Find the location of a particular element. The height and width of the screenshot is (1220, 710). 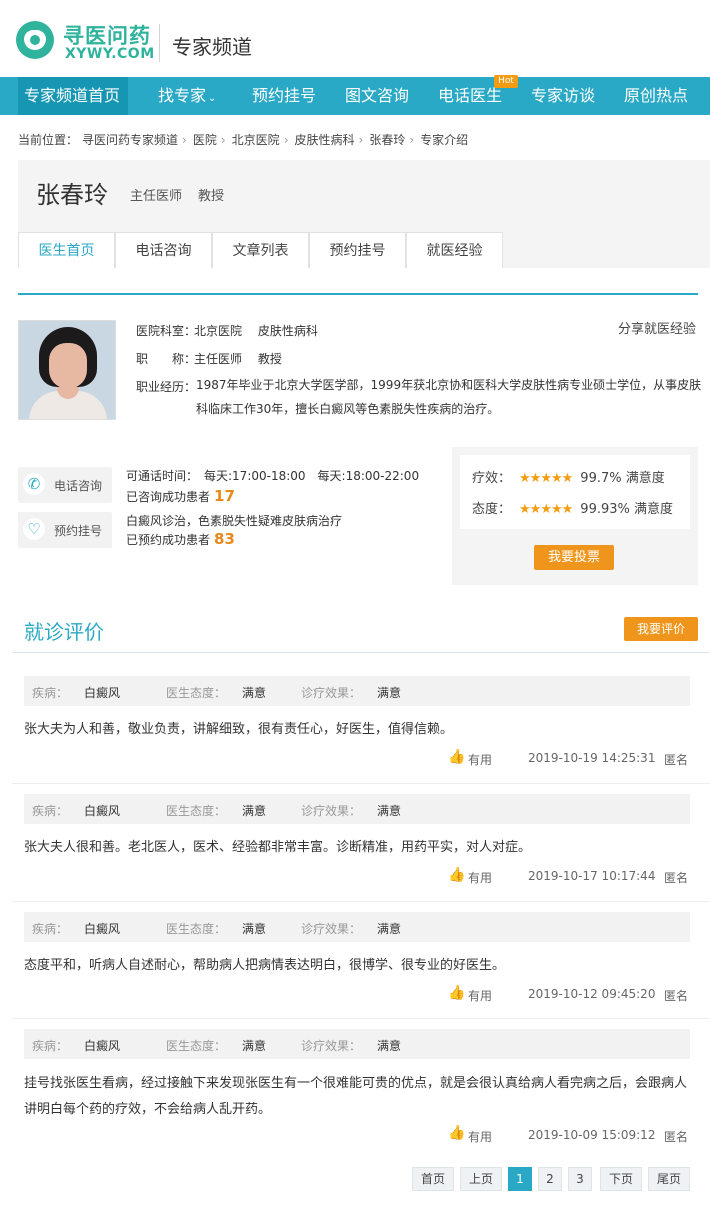

review-text: 张大夫为人和善，敬业负责，讲解细致，很有责任心，好医生，值得信赖。 is located at coordinates (239, 729).